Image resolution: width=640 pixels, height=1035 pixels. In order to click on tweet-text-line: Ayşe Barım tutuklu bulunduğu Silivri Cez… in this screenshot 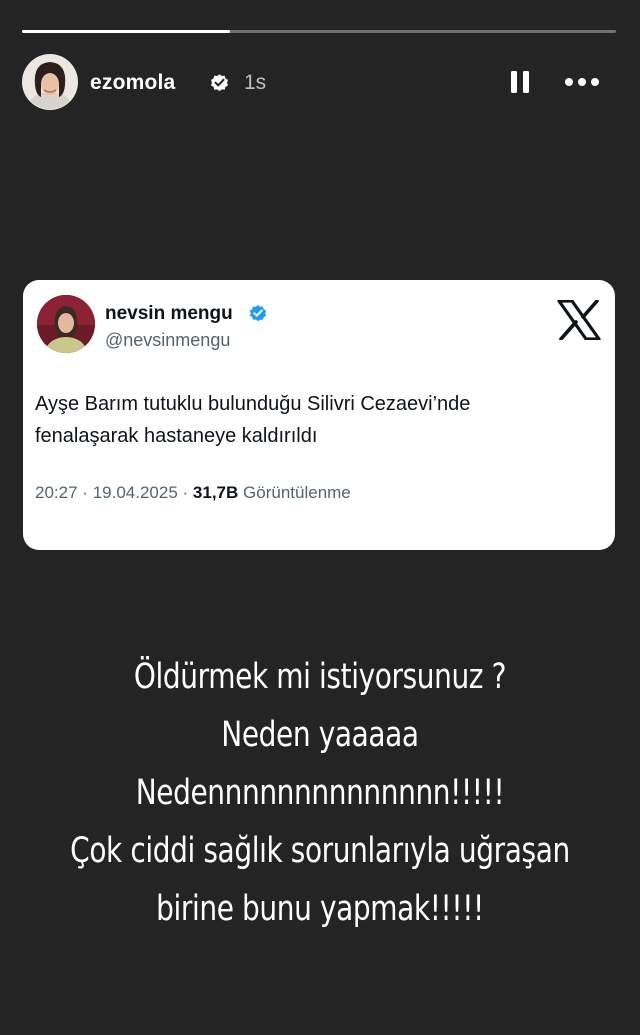, I will do `click(253, 404)`.